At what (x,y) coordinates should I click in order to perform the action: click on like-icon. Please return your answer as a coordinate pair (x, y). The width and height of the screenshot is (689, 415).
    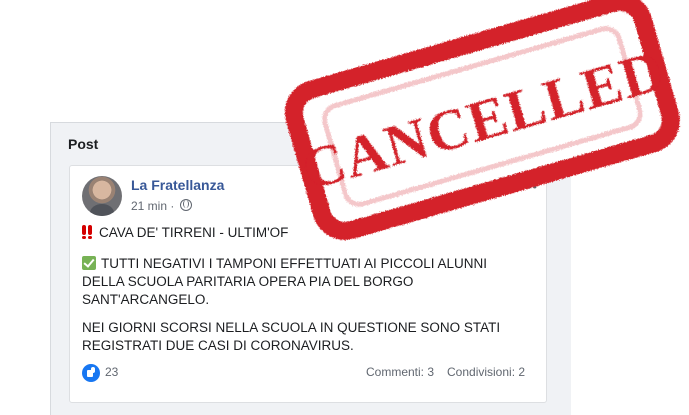
    Looking at the image, I should click on (91, 373).